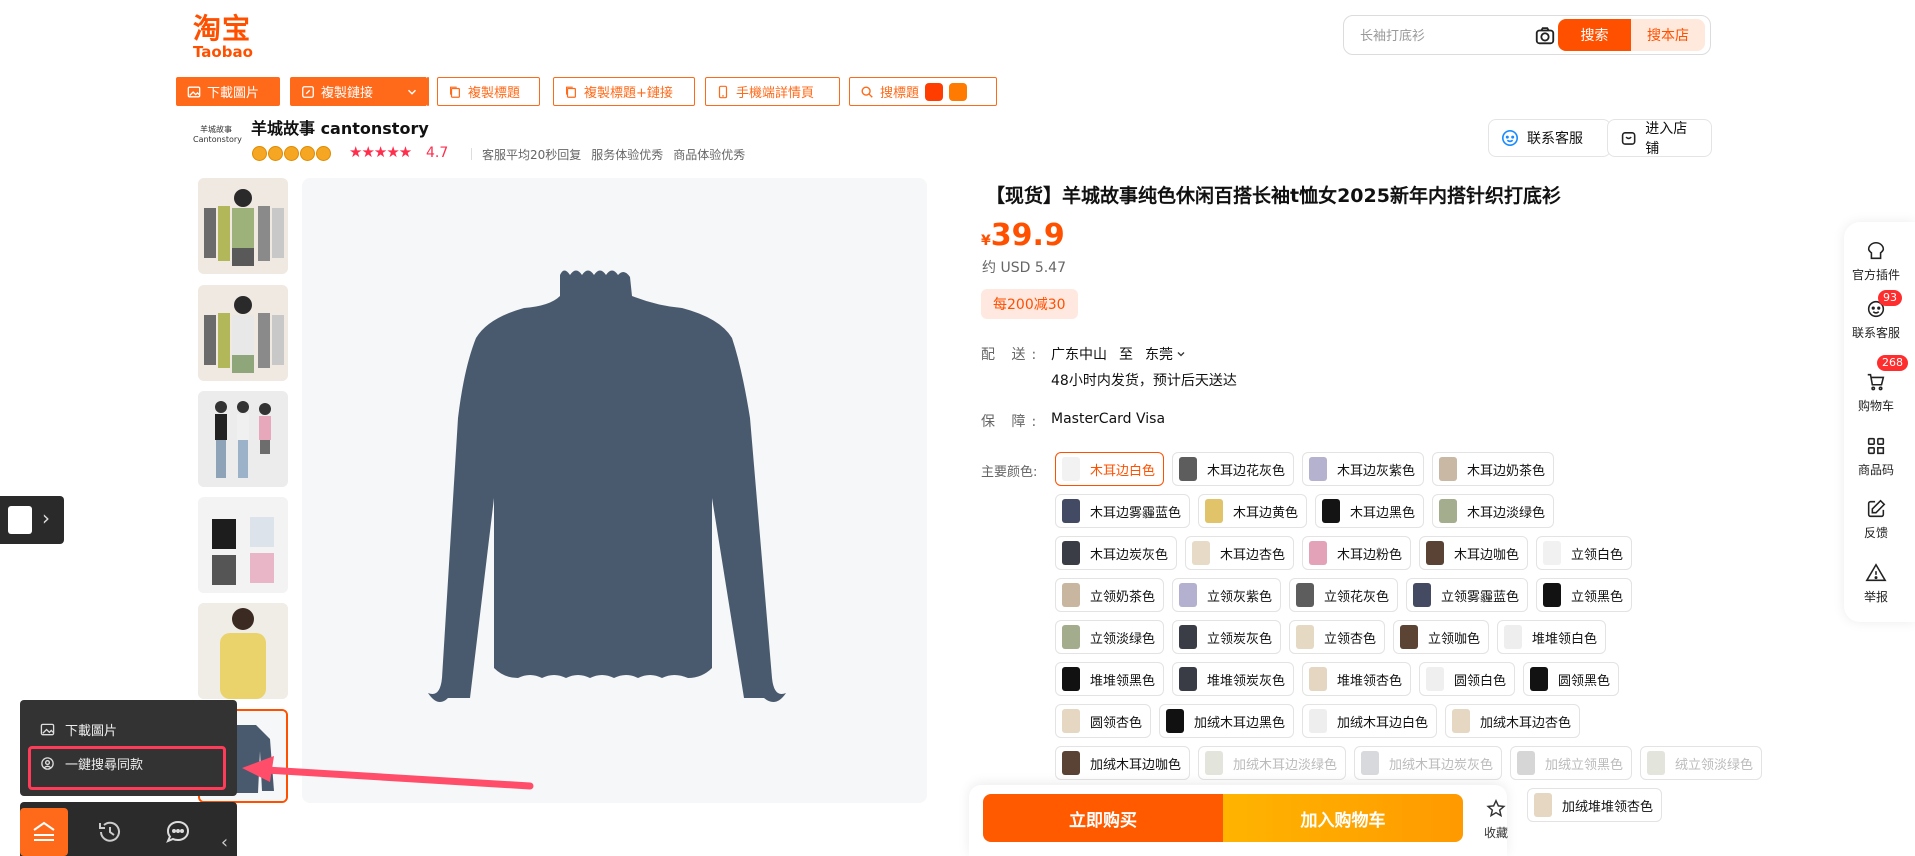 The width and height of the screenshot is (1915, 856). What do you see at coordinates (1571, 679) in the screenshot?
I see `color-option: 圆领黑色` at bounding box center [1571, 679].